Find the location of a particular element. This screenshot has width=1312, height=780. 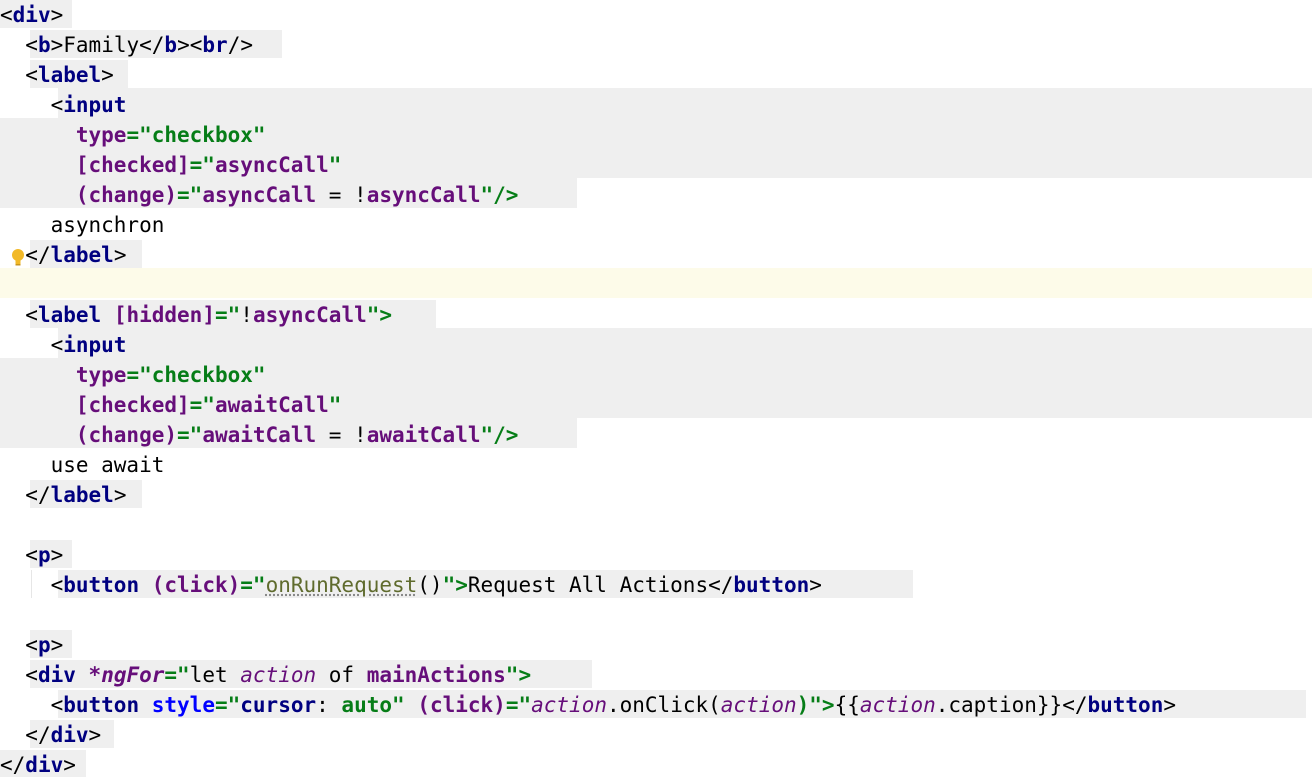

punct: /> is located at coordinates (240, 45).